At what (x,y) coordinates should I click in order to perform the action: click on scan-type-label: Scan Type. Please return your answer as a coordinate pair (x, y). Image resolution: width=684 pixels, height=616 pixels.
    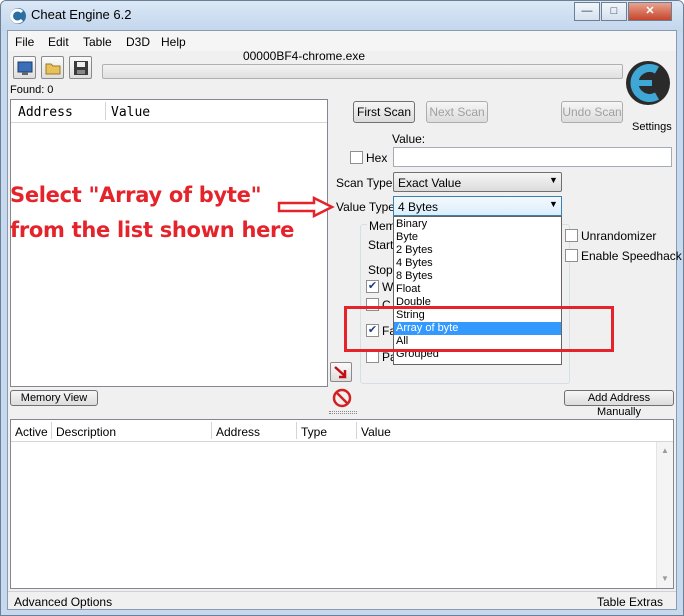
    Looking at the image, I should click on (364, 183).